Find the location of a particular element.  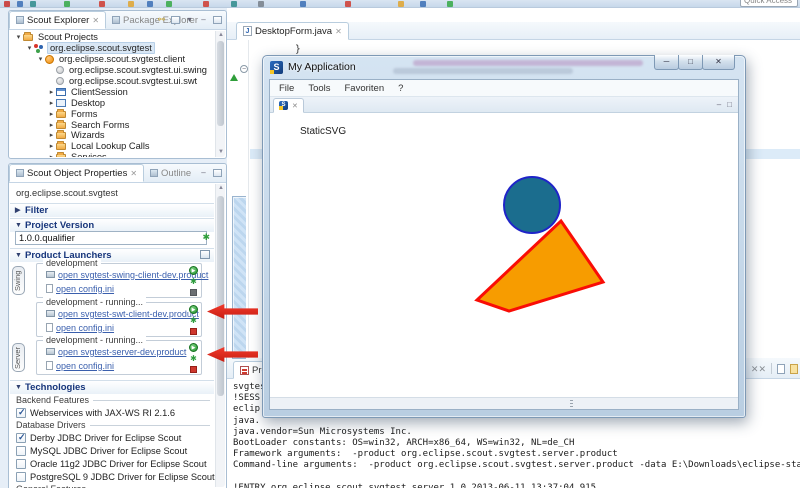

technology-row: Derby JDBC Driver for Eclipse Scout is located at coordinates (113, 437).